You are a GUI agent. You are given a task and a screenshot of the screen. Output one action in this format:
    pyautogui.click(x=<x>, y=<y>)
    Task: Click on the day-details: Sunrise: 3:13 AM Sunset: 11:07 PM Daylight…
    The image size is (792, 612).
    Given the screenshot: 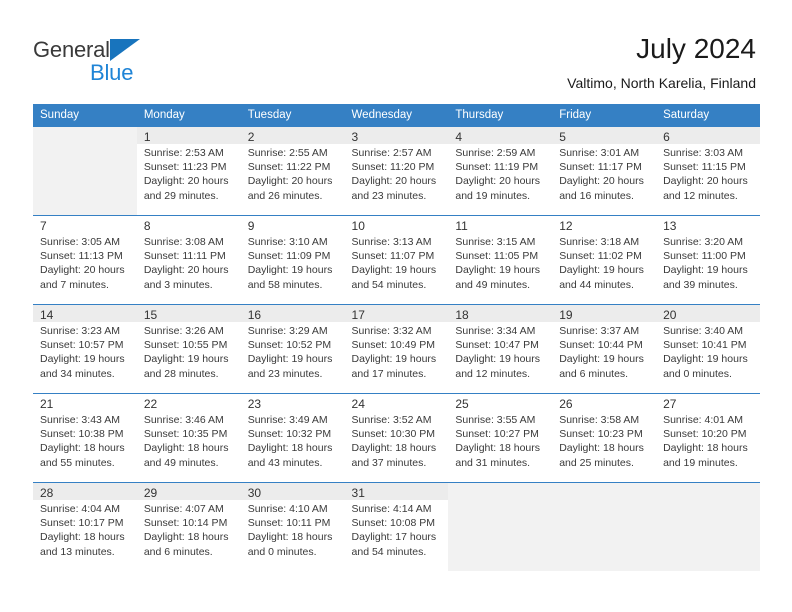 What is the action you would take?
    pyautogui.click(x=396, y=269)
    